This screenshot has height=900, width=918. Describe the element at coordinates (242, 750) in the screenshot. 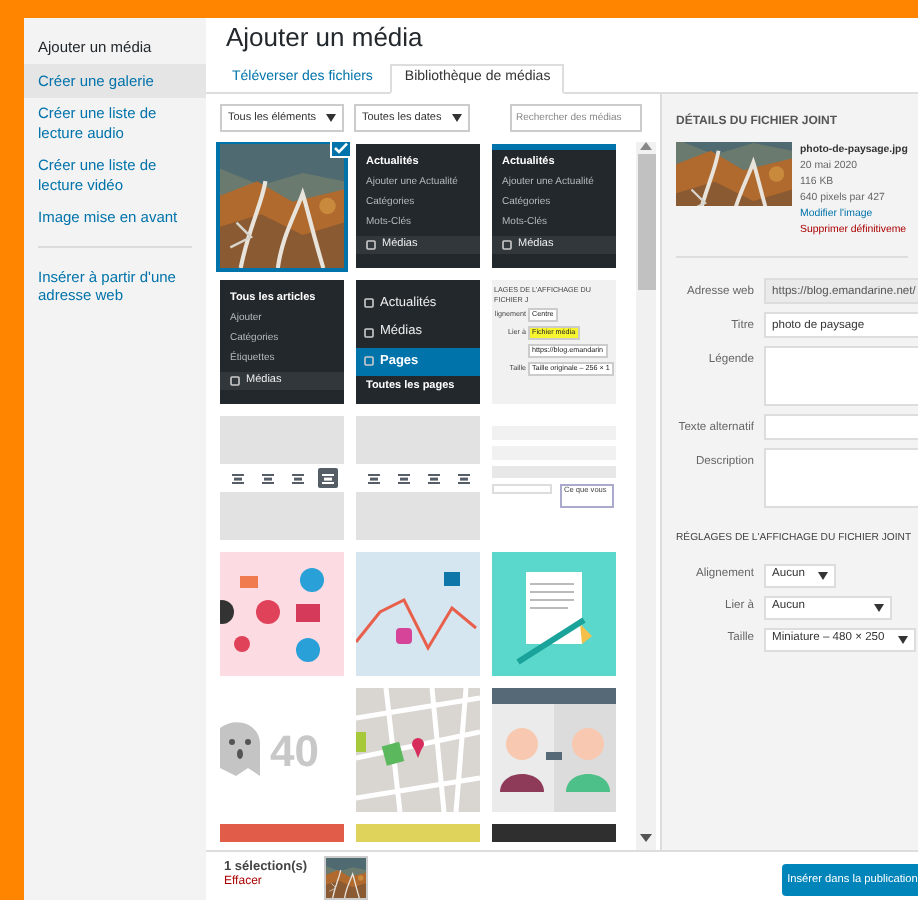

I see `ghost-icon` at that location.